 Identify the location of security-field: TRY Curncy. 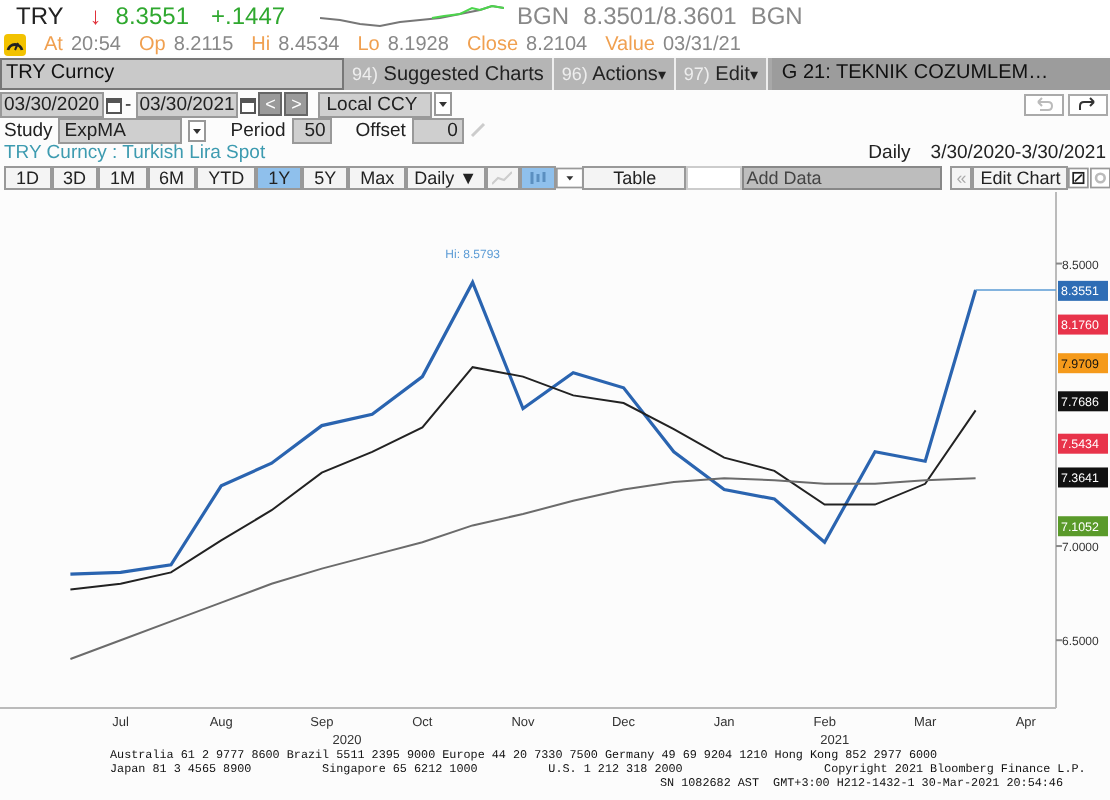
(172, 74).